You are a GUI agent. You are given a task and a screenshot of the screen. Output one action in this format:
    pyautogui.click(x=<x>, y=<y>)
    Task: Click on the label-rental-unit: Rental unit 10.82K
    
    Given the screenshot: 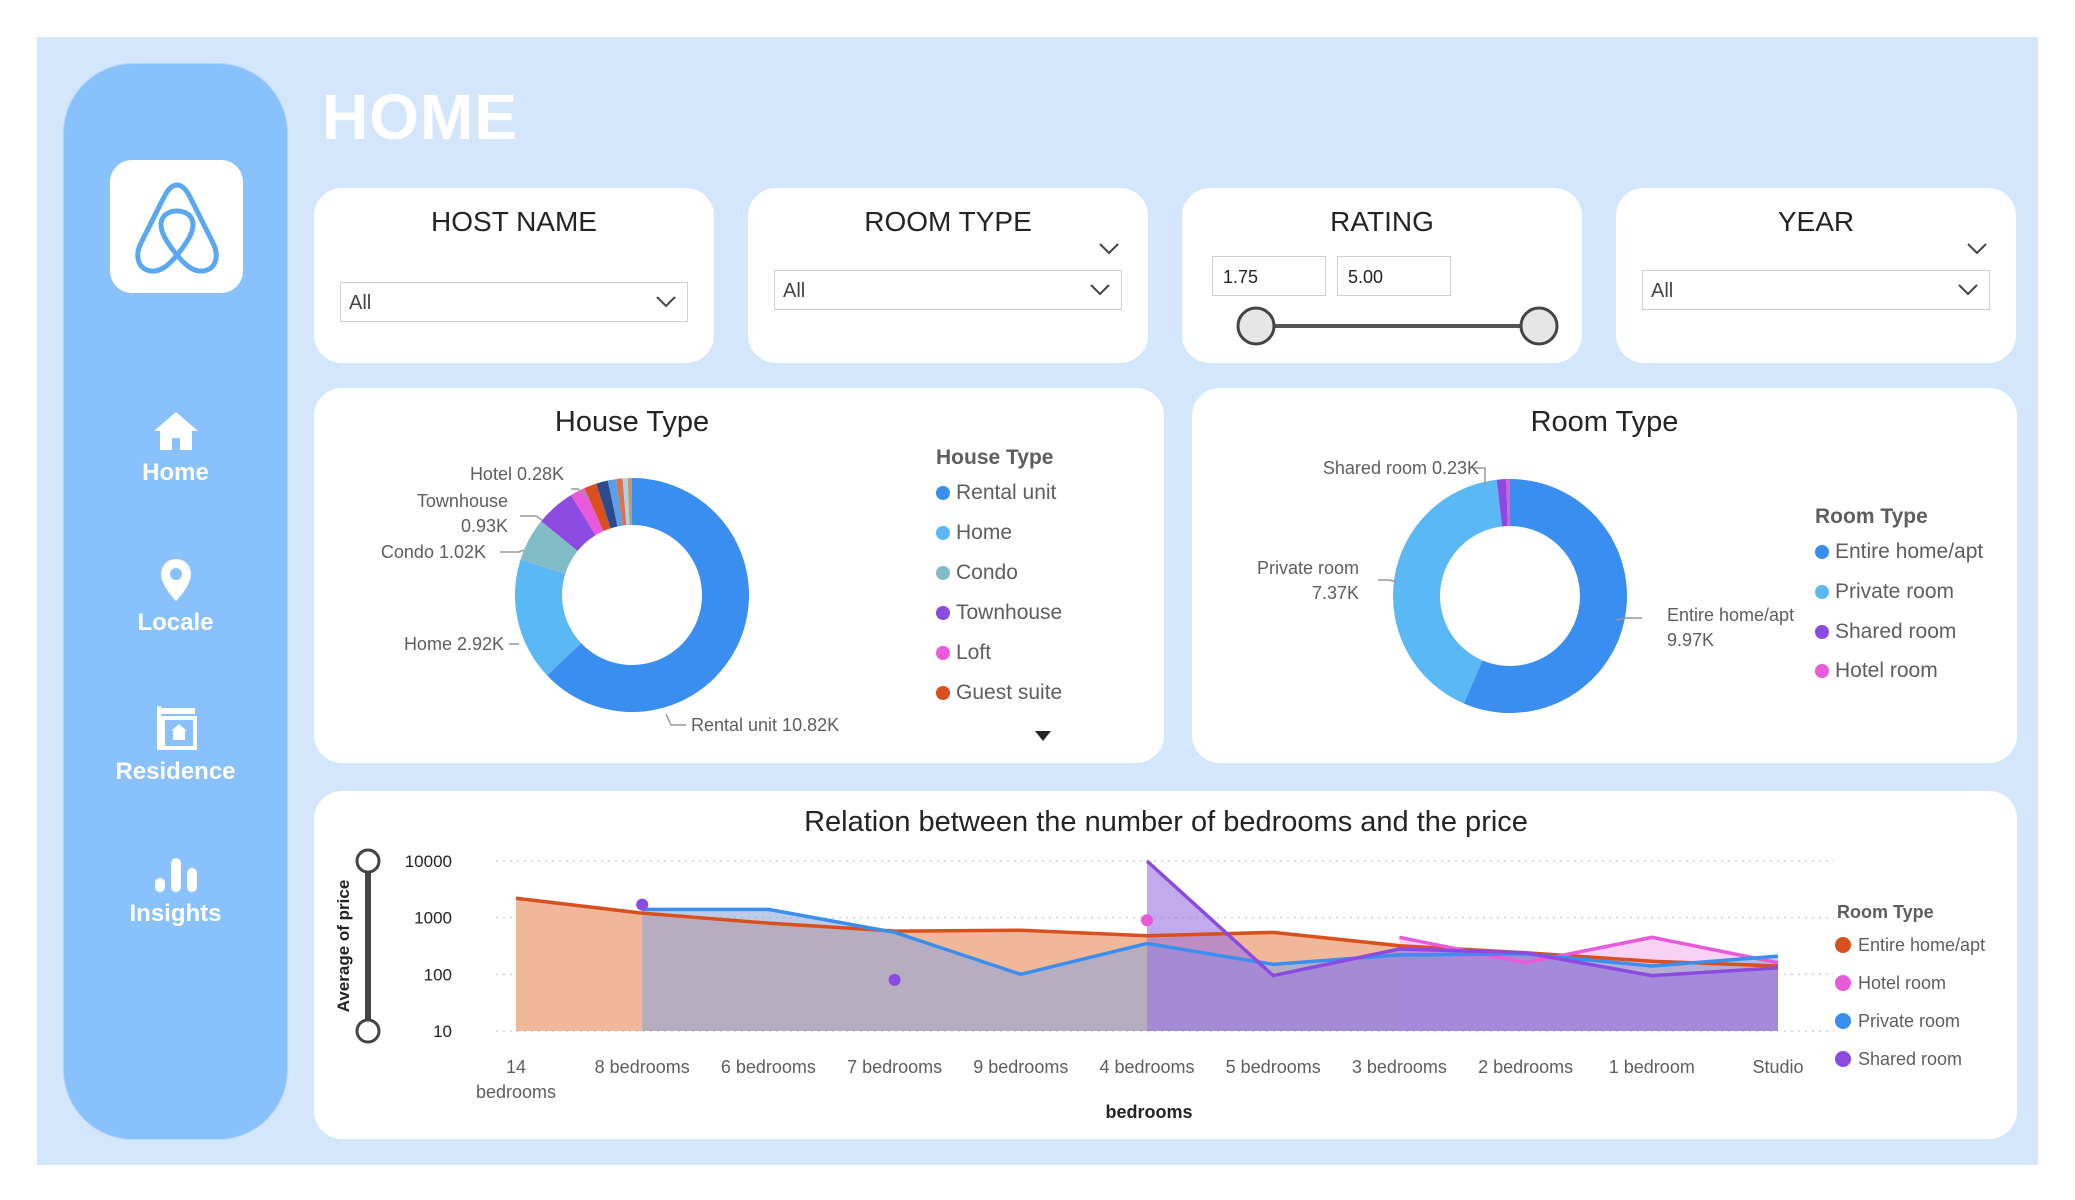 What is the action you would take?
    pyautogui.click(x=765, y=725)
    